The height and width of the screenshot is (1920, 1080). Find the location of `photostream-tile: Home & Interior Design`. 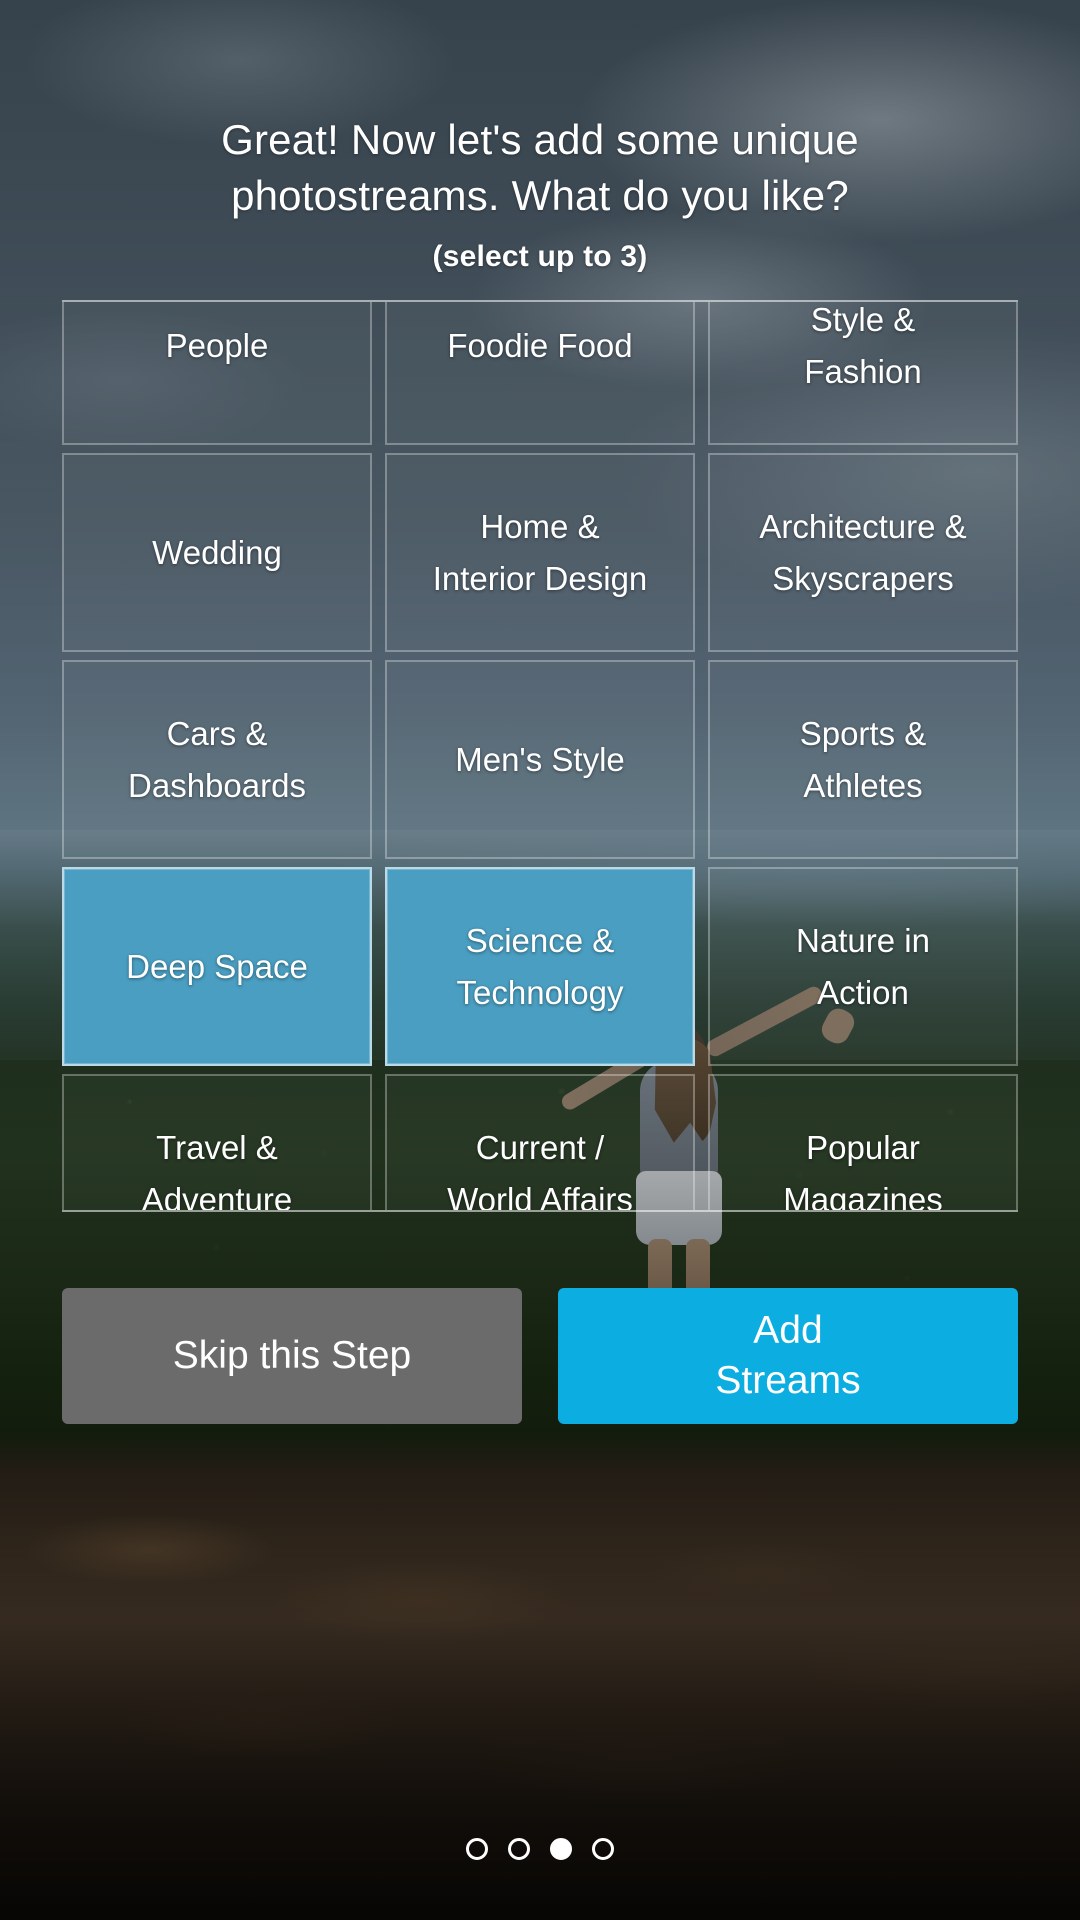

photostream-tile: Home & Interior Design is located at coordinates (540, 552).